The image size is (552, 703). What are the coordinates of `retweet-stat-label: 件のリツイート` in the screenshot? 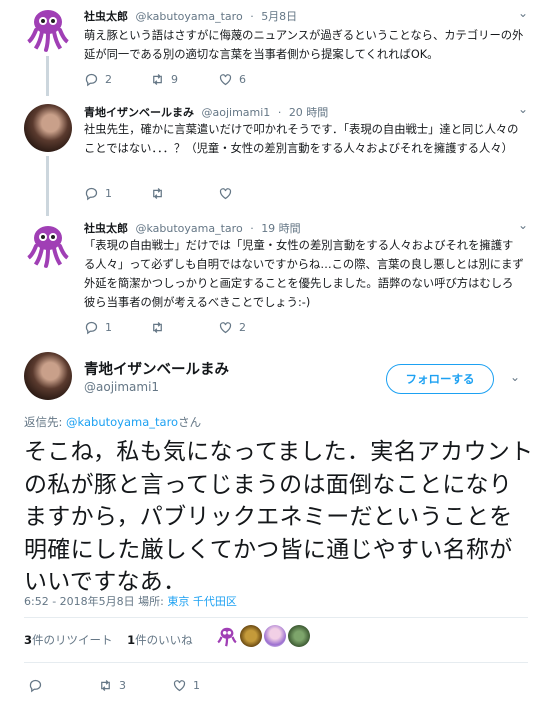 It's located at (72, 640).